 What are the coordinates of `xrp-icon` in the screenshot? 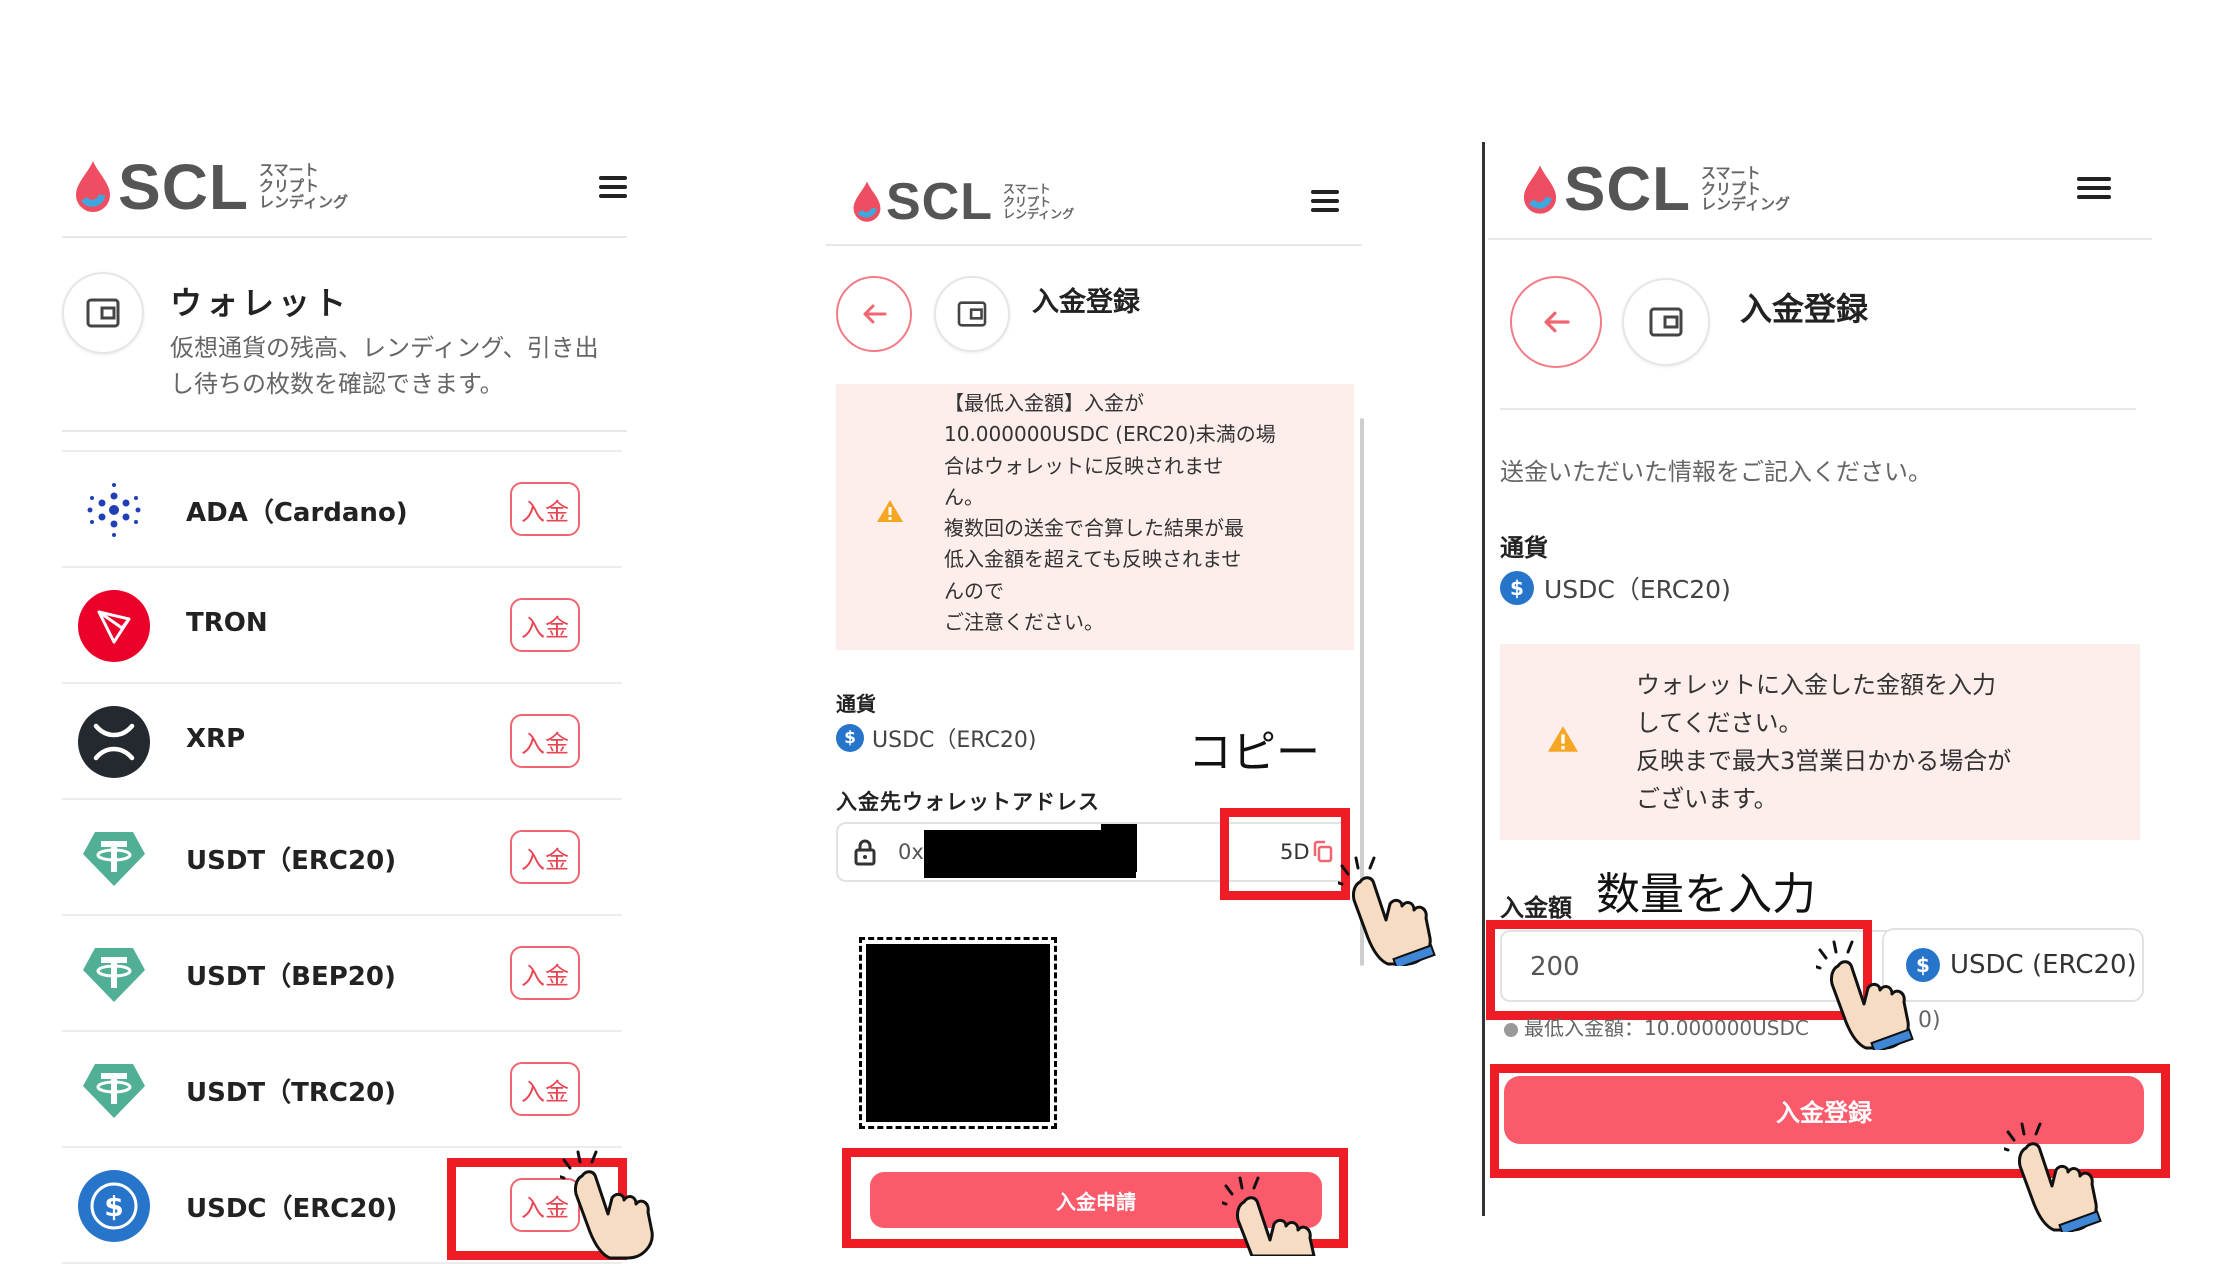 It's located at (114, 742).